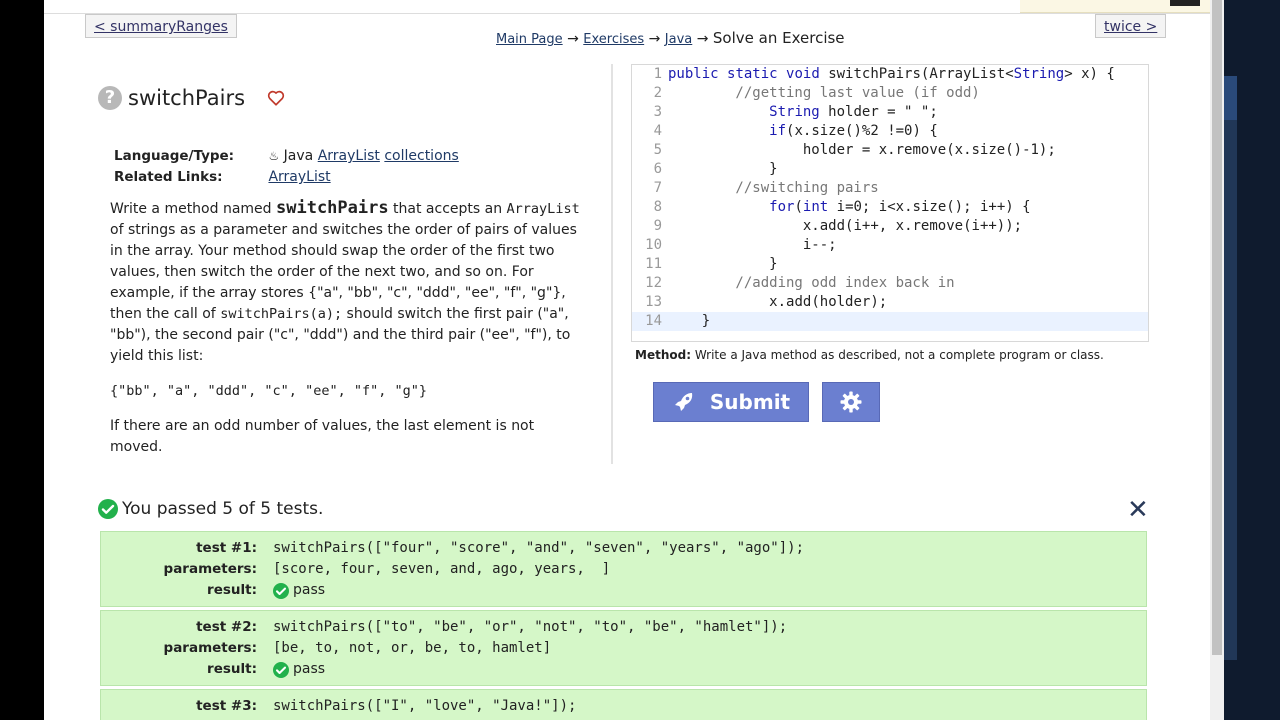 This screenshot has width=1280, height=720. I want to click on line-number: 1, so click(657, 74).